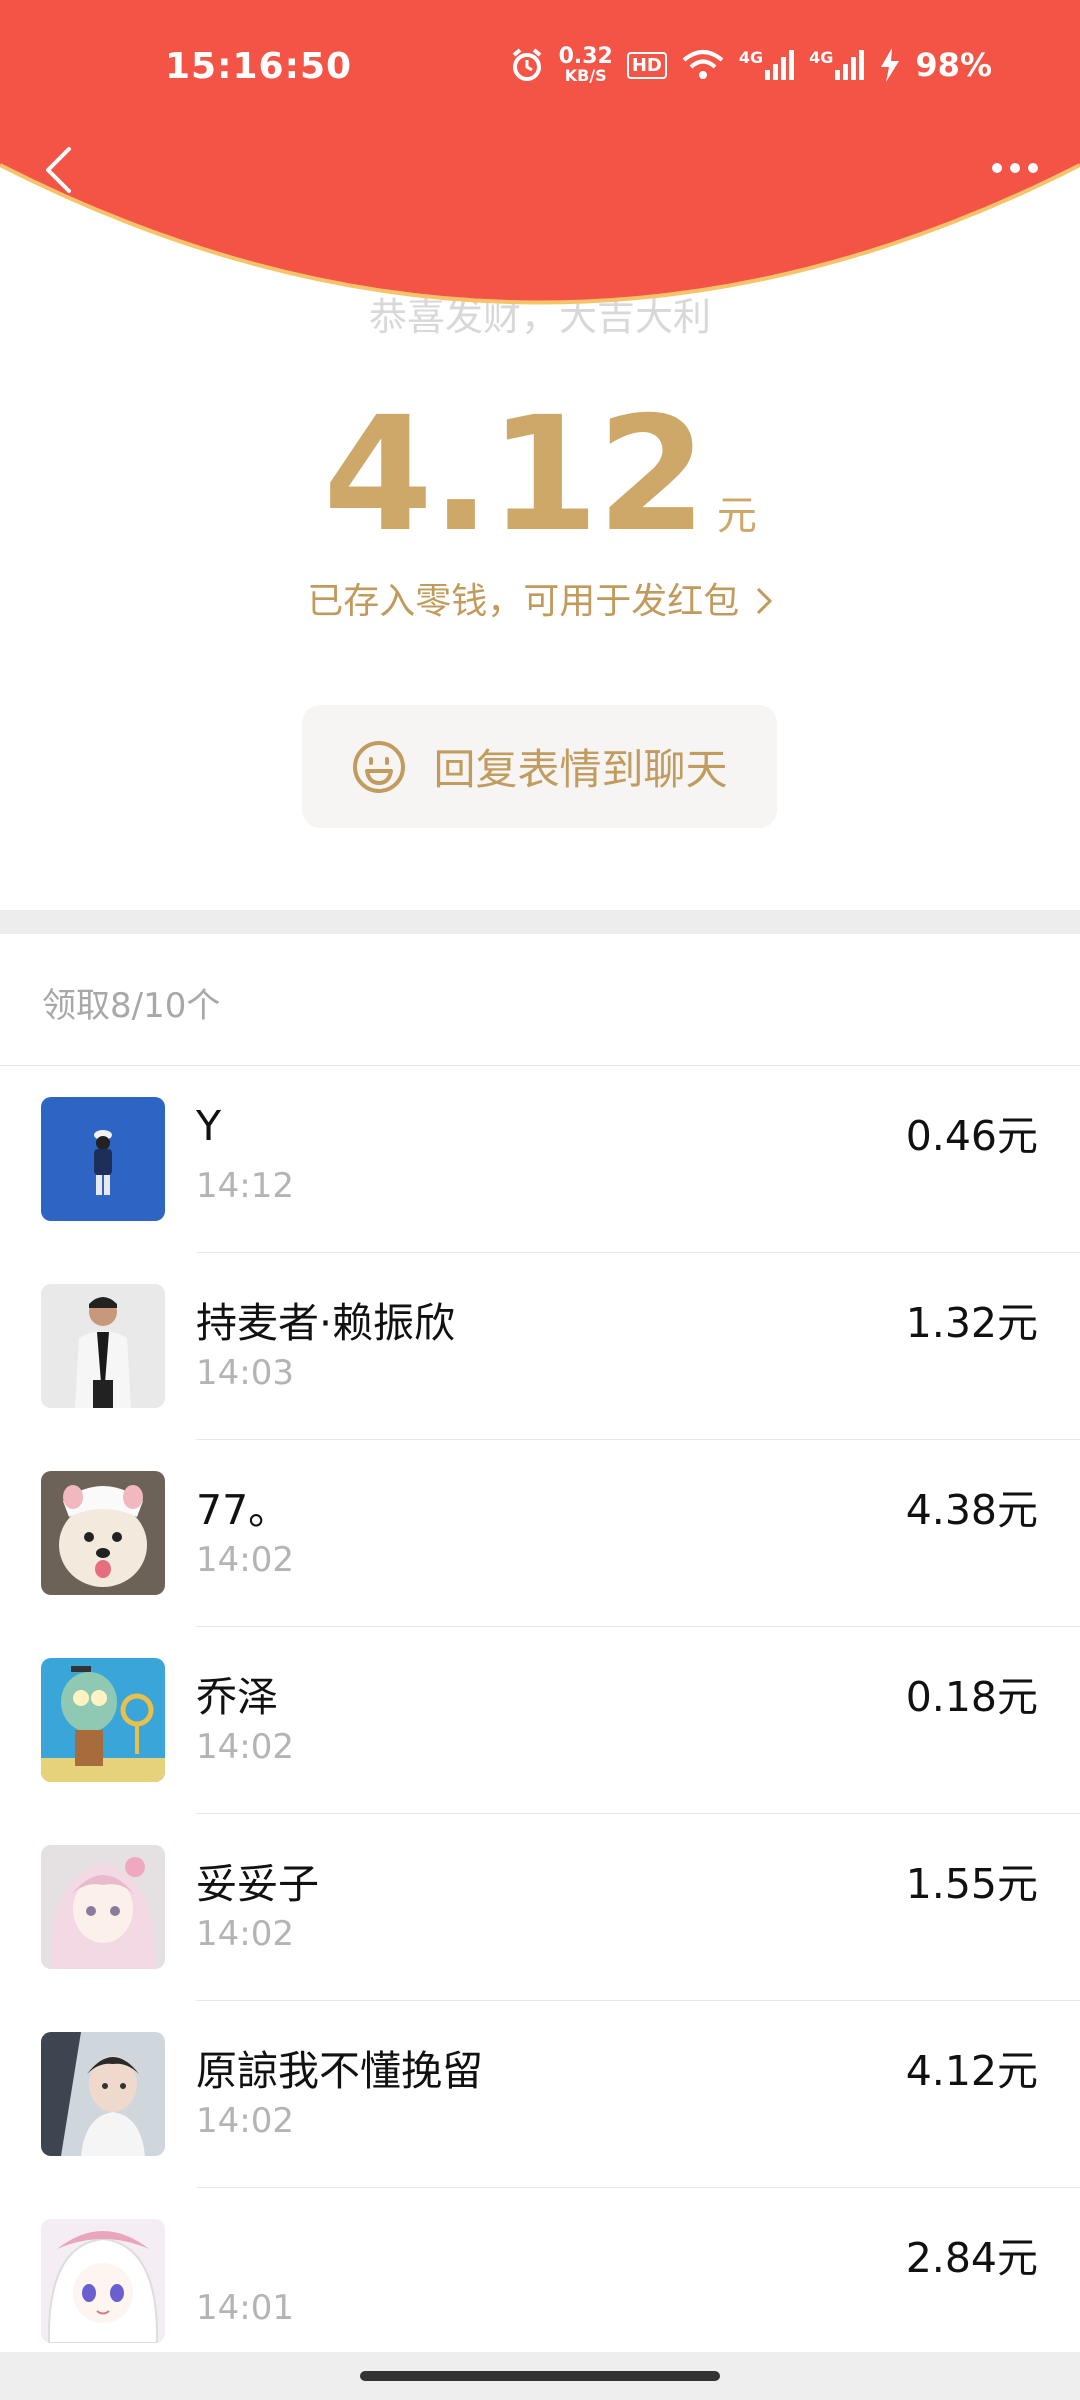 The height and width of the screenshot is (2400, 1080). I want to click on avatar-boy-car, so click(103, 2094).